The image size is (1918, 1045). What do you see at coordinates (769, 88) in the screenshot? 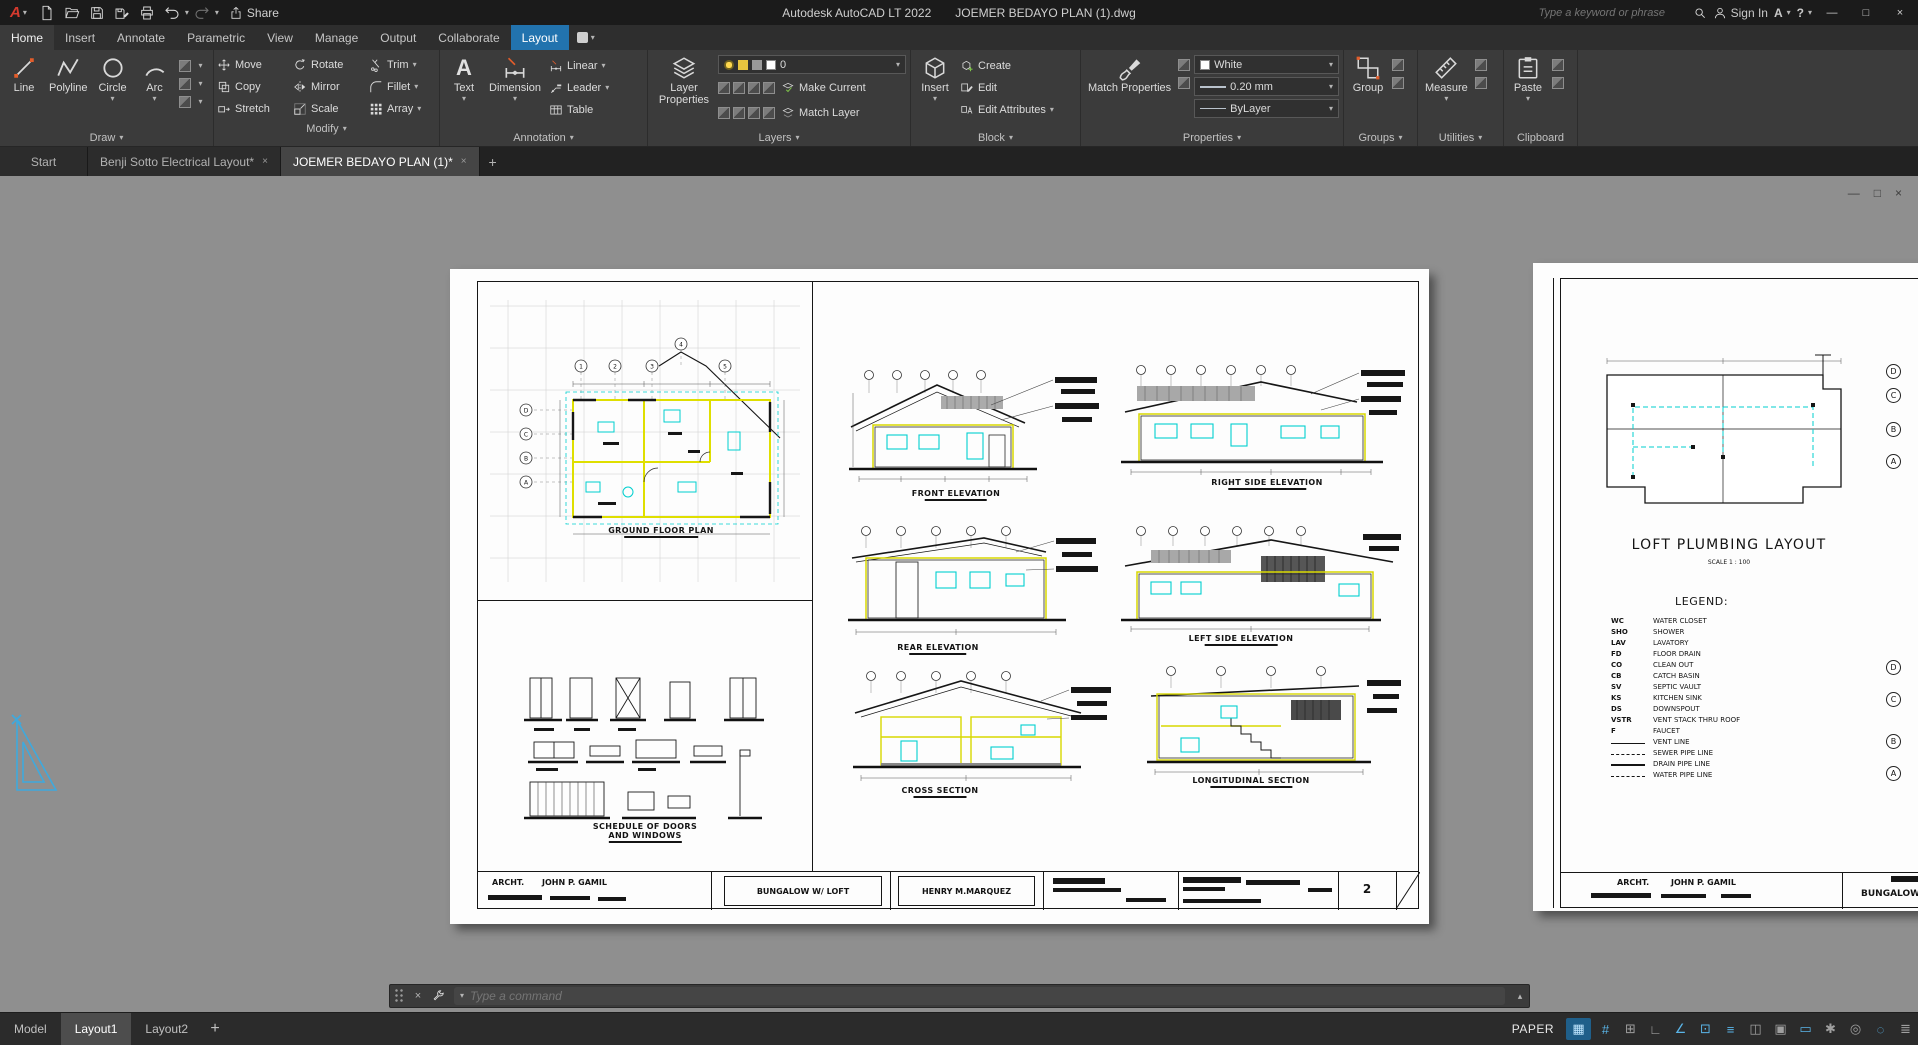
I see `layer-off-icon` at bounding box center [769, 88].